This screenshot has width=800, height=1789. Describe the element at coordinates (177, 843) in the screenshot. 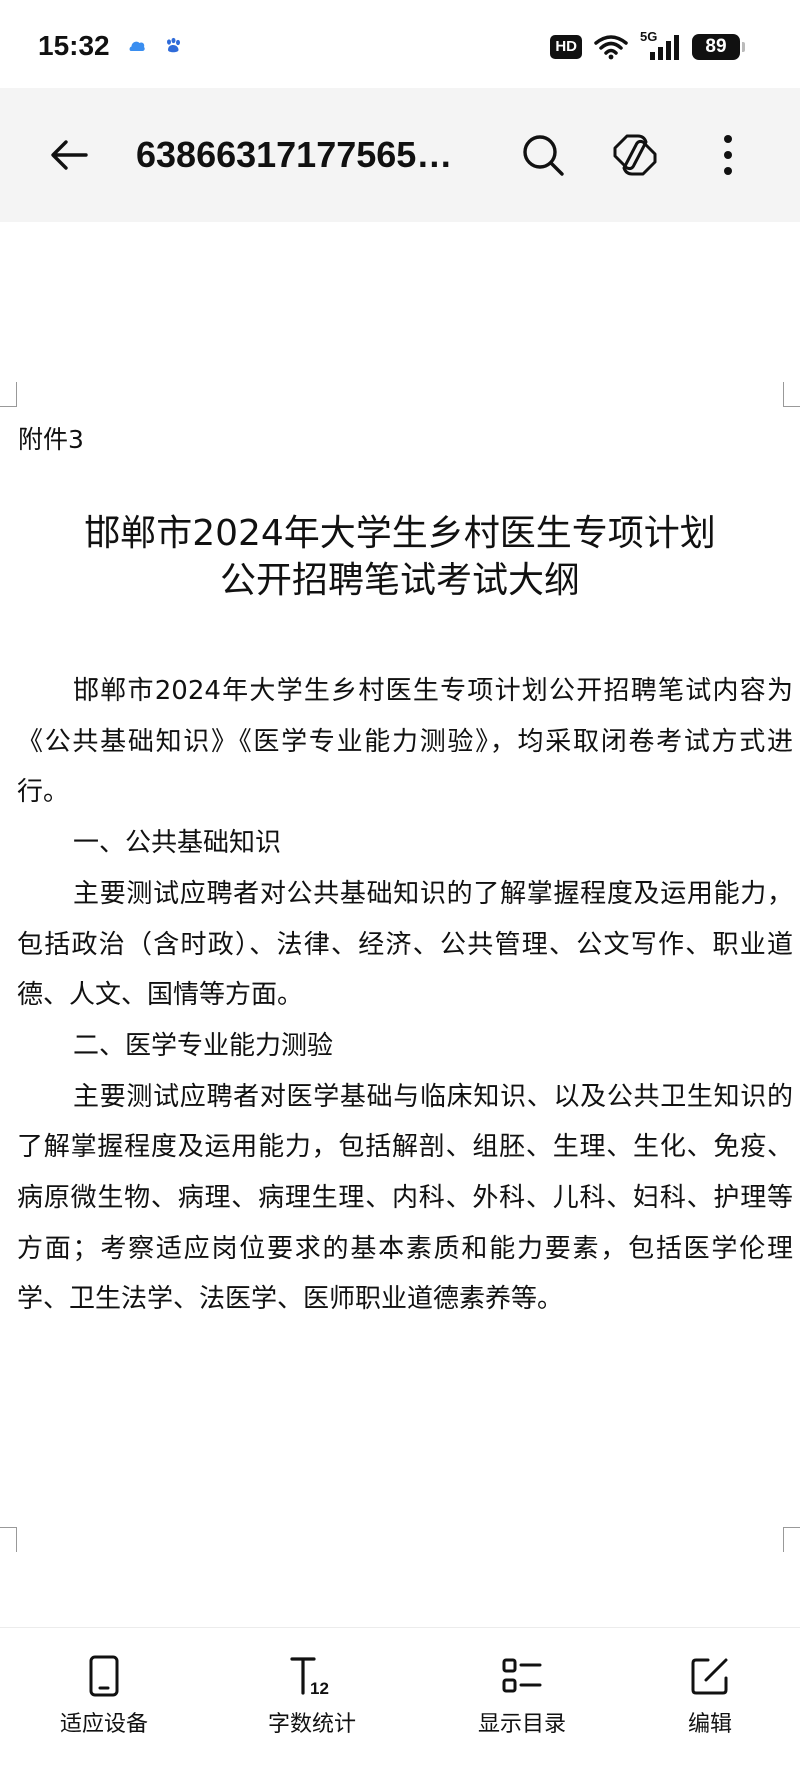

I see `section-heading: 一、公共基础知识` at that location.